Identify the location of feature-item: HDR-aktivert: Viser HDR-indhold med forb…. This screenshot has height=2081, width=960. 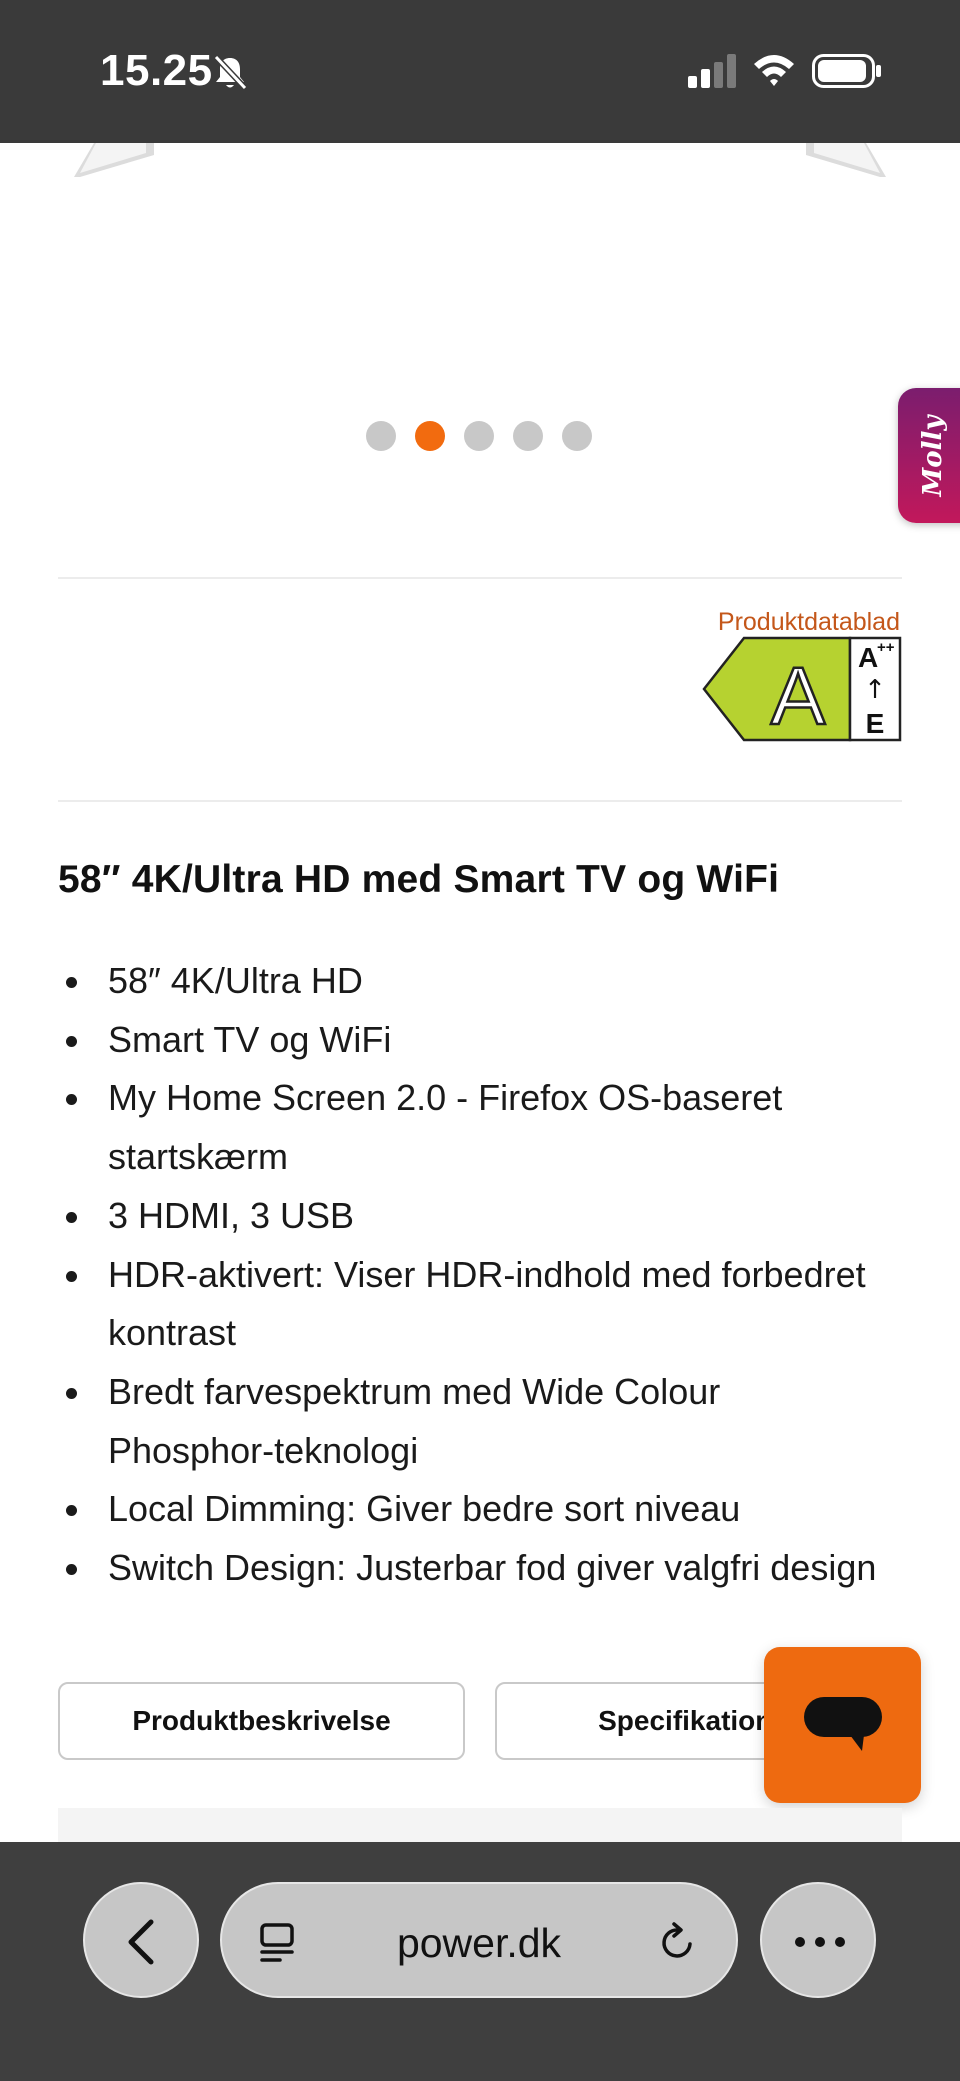
(468, 1304).